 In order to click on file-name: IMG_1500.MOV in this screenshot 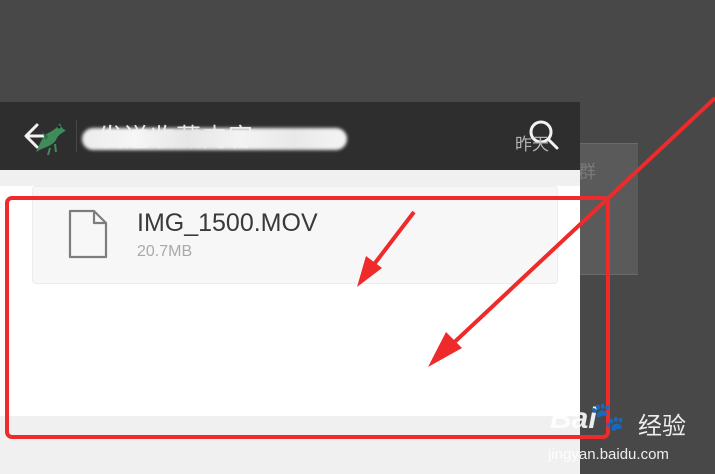, I will do `click(227, 223)`.